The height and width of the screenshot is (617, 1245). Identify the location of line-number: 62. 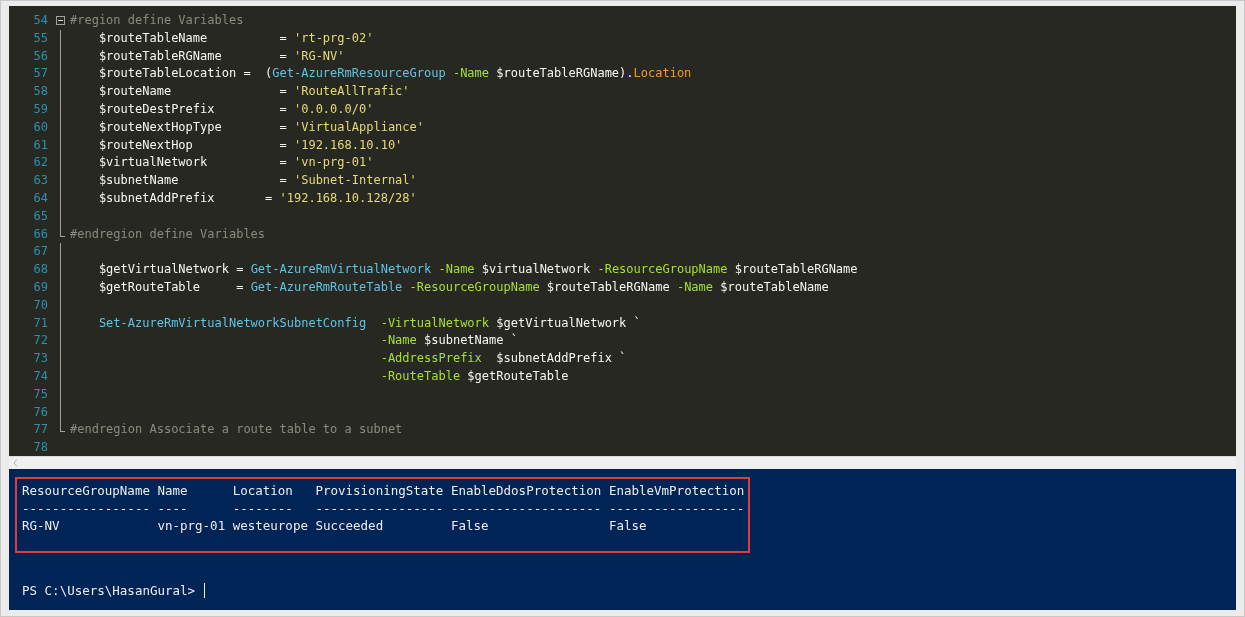
(40, 163).